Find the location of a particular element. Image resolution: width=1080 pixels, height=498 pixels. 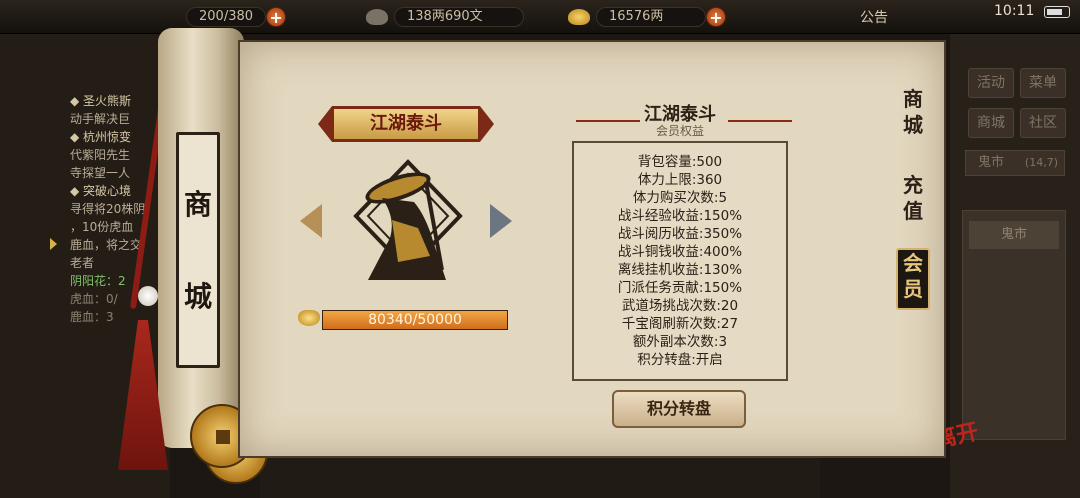

gold-value: 16576两 is located at coordinates (651, 17).